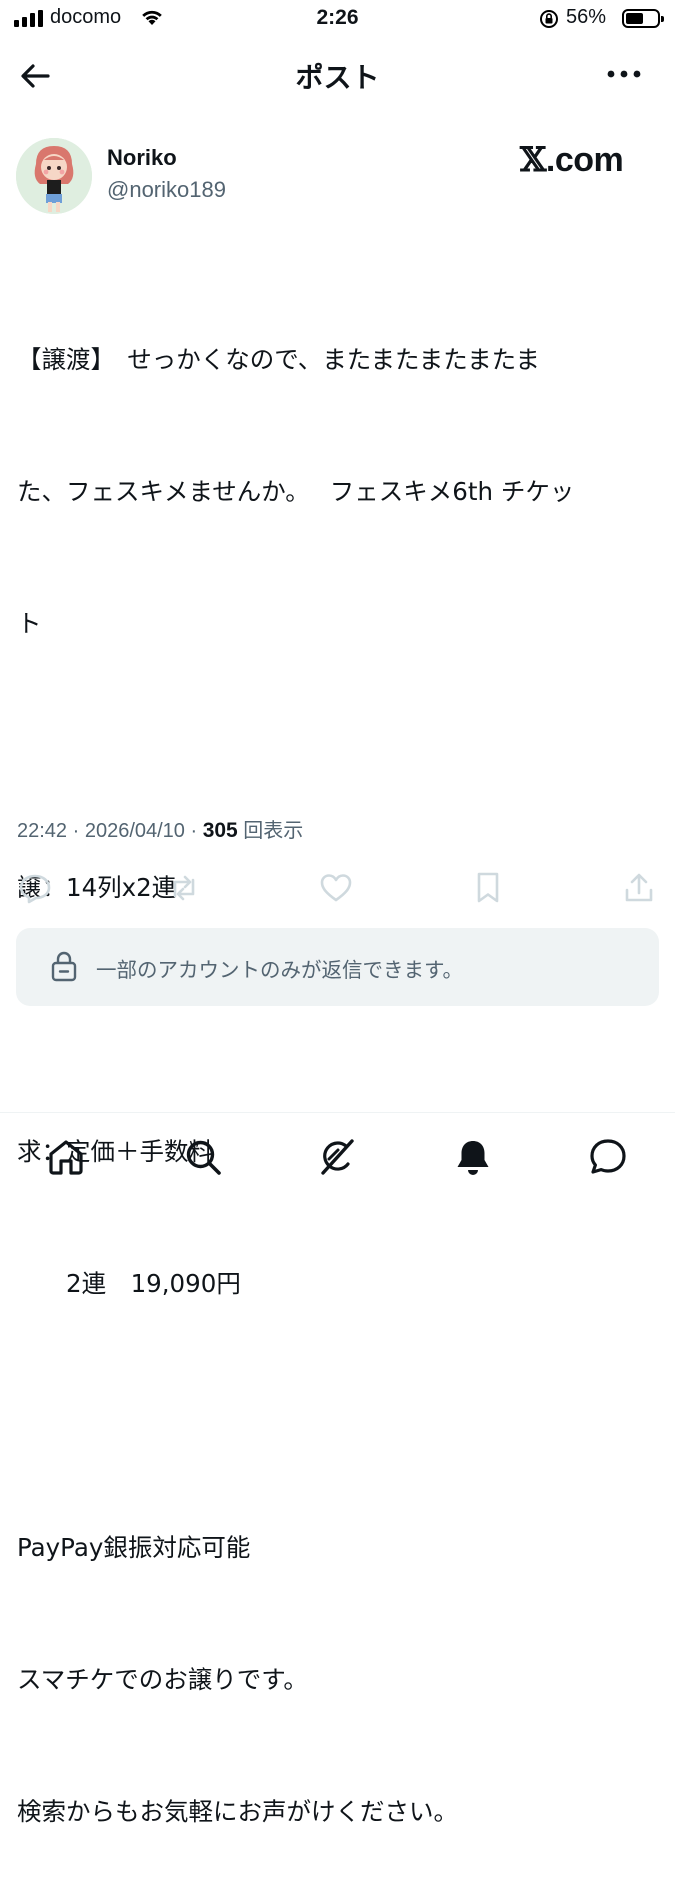  I want to click on rotation-lock-icon, so click(549, 19).